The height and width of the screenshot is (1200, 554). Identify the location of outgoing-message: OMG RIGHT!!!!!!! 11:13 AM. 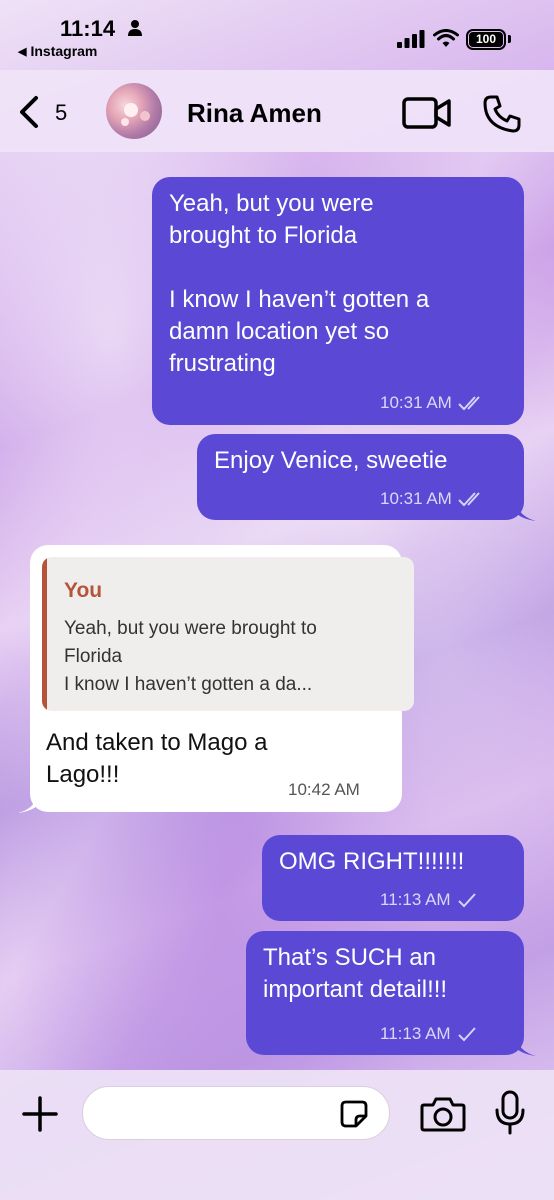
(393, 878).